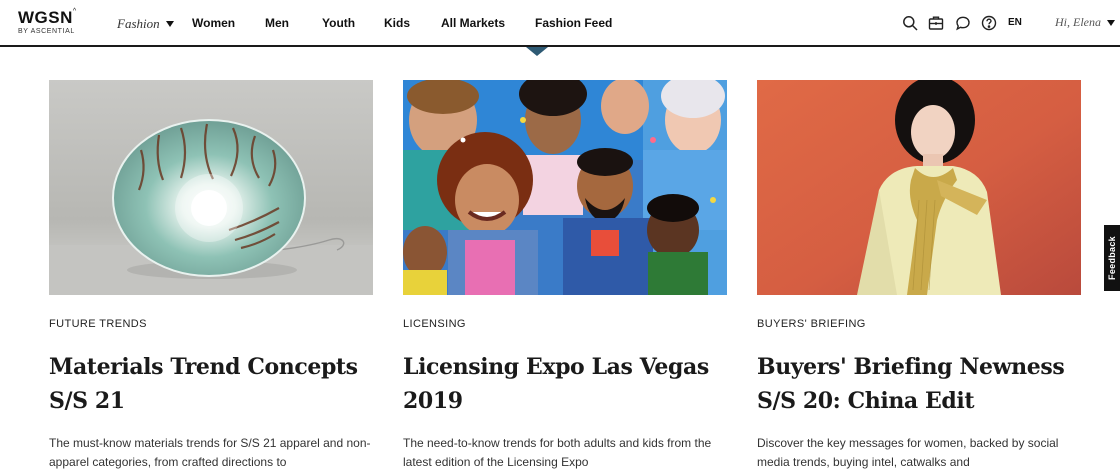  I want to click on section-dropdown: Fashion, so click(145, 24).